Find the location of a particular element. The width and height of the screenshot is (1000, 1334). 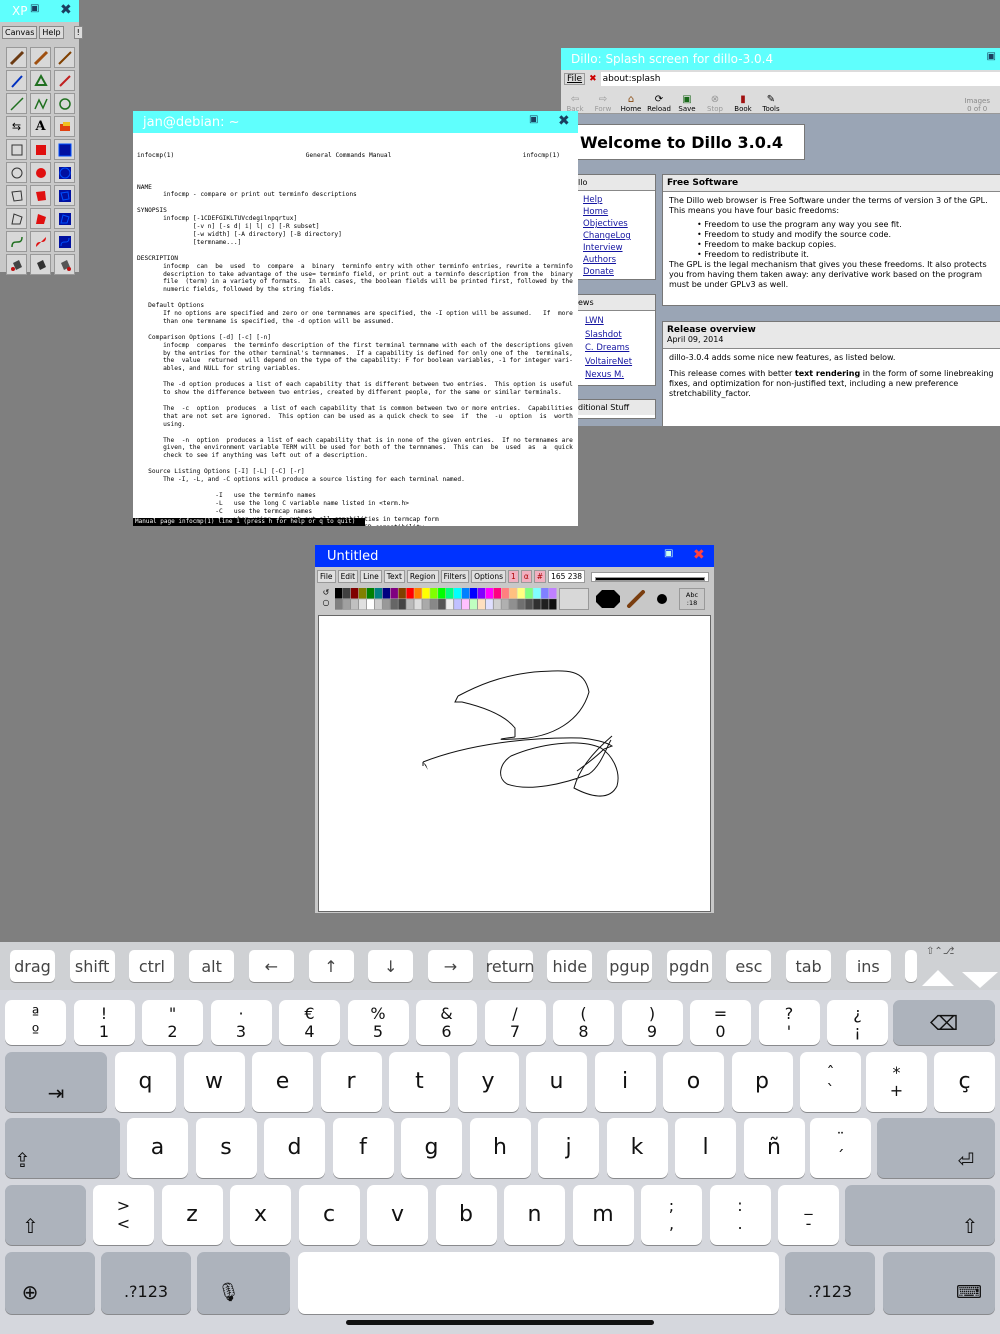

key-8: (8 is located at coordinates (583, 1022).